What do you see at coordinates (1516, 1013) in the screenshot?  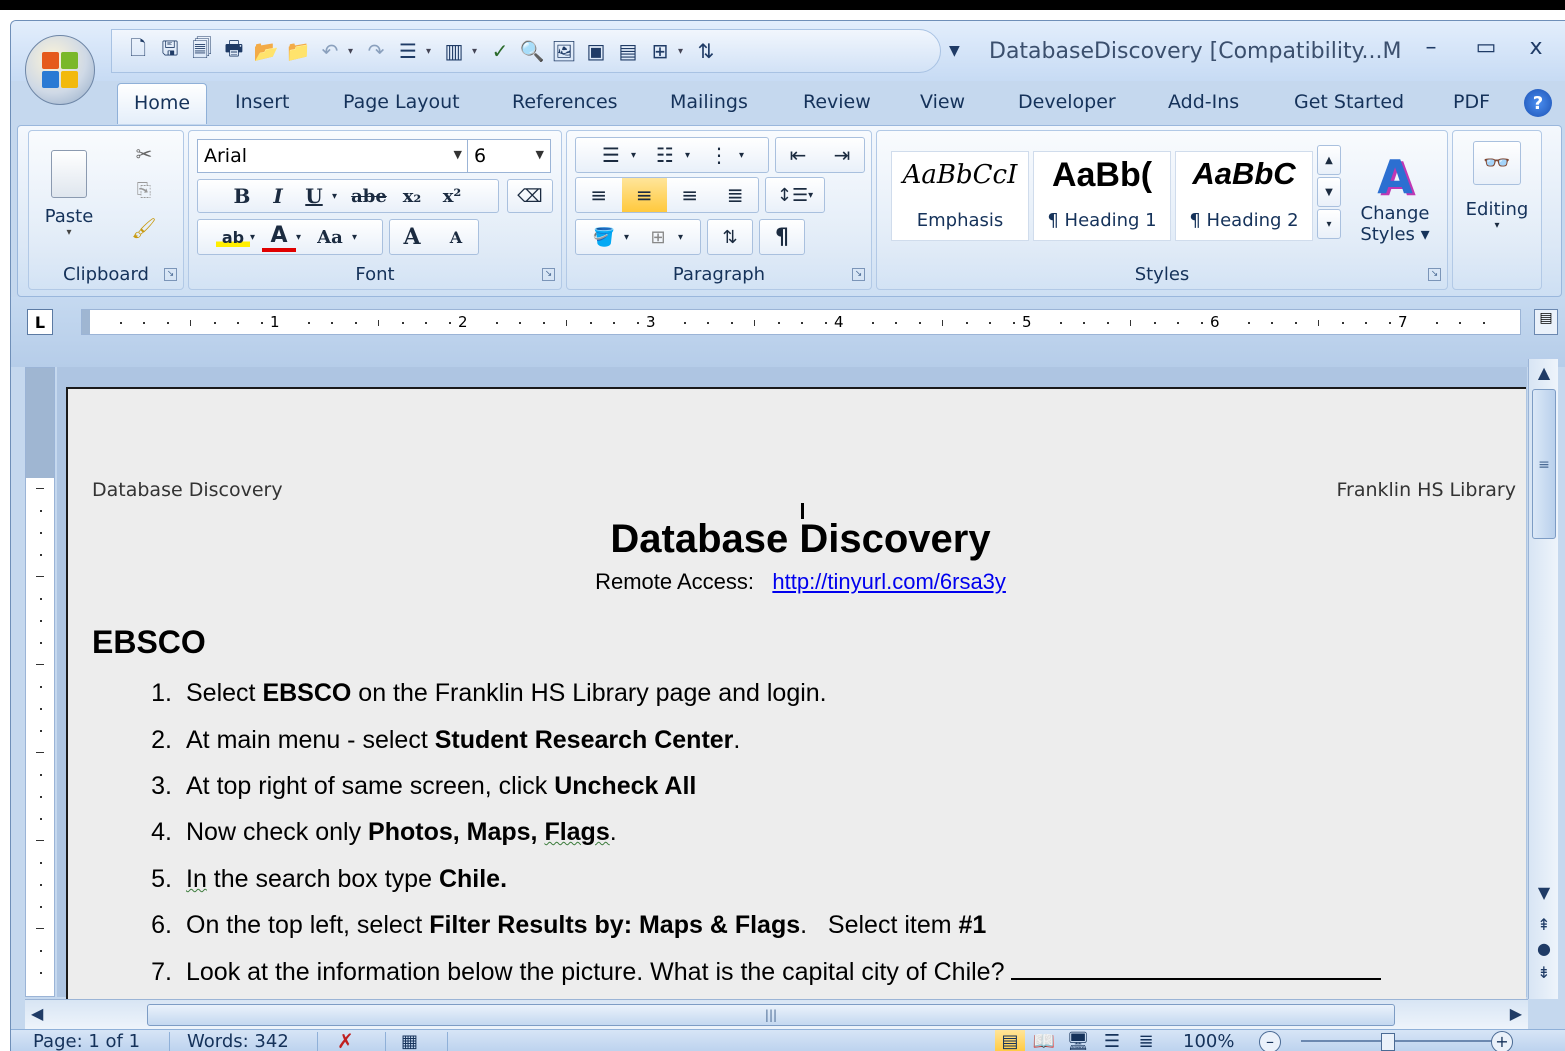 I see `scroll-right-icon: ▶` at bounding box center [1516, 1013].